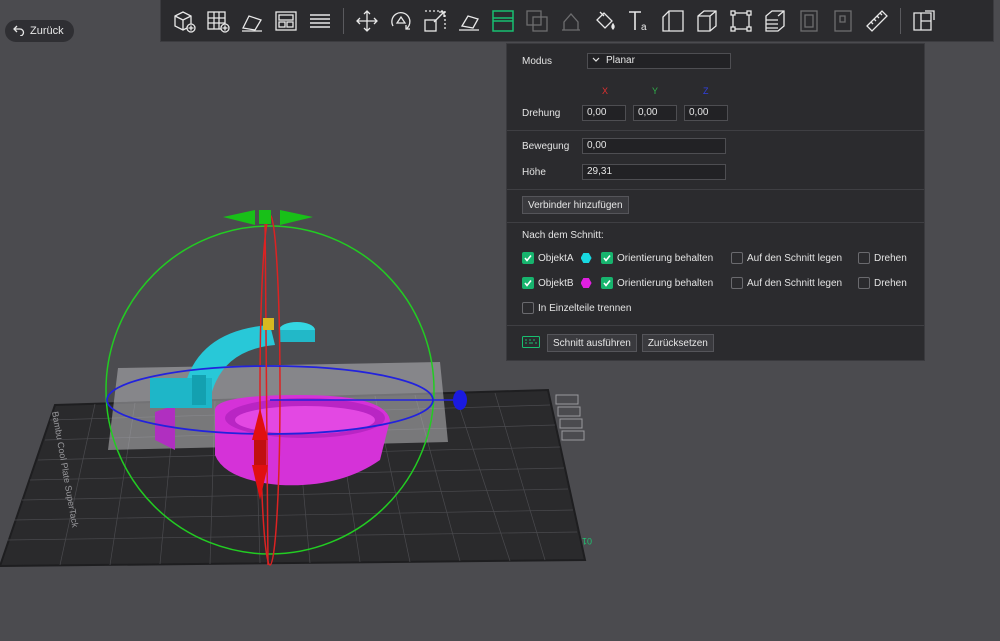 The height and width of the screenshot is (641, 1000). I want to click on height-field: 29,31, so click(654, 172).